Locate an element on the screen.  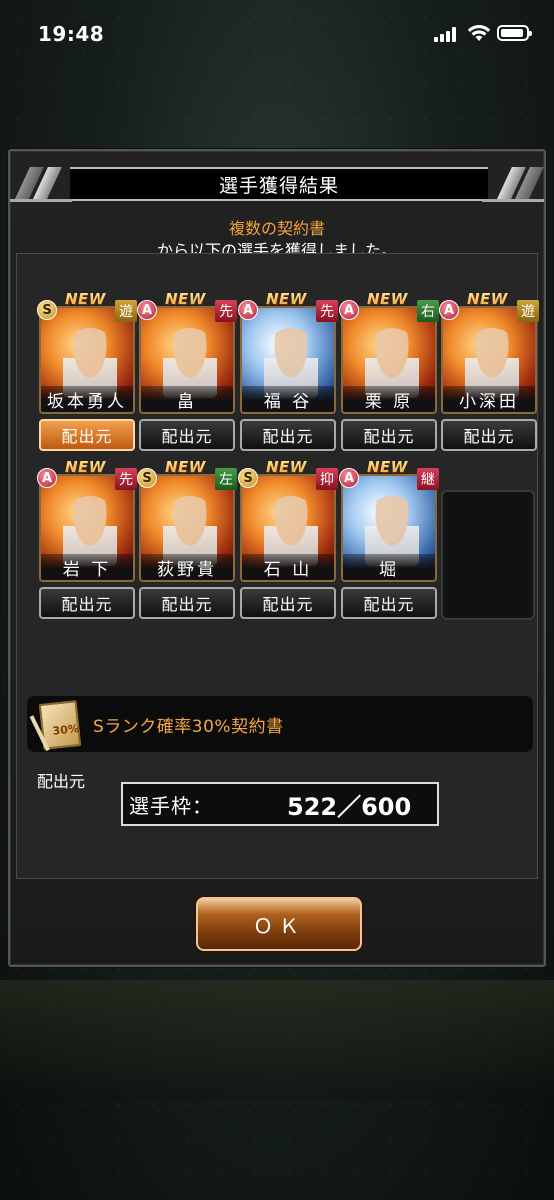
player-card: NEW NEW A 先 岩 下 配出元 is located at coordinates (87, 542).